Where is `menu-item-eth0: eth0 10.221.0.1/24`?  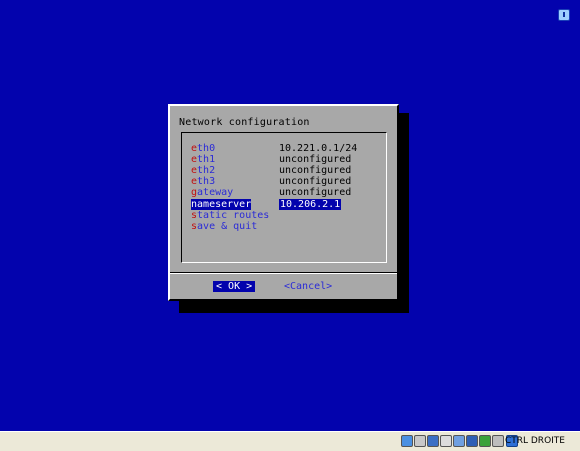
menu-item-eth0: eth0 10.221.0.1/24 is located at coordinates (274, 148).